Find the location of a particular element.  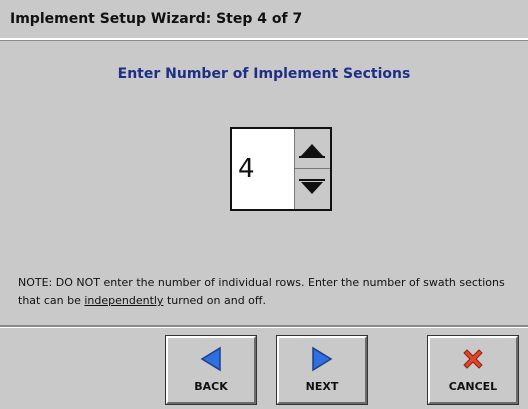

left-arrow-icon is located at coordinates (211, 360).